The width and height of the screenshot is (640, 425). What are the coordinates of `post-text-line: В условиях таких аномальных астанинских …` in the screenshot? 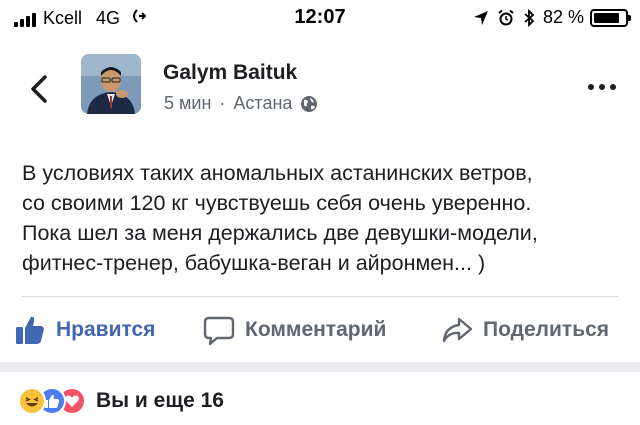 It's located at (277, 173).